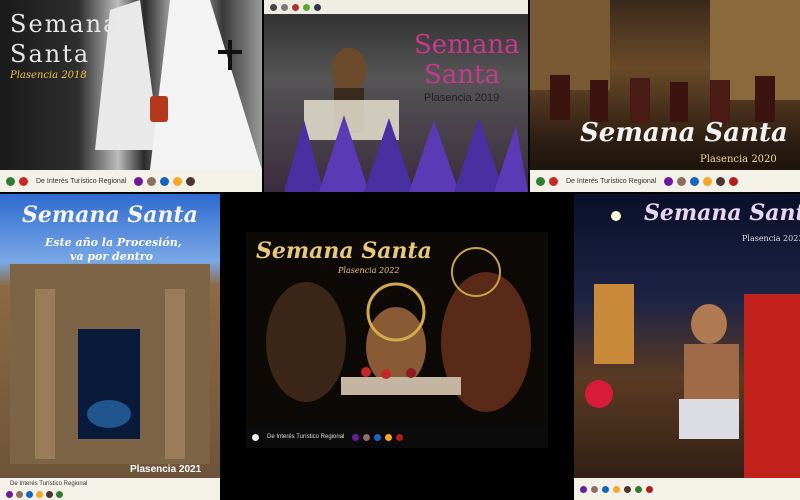 Image resolution: width=800 pixels, height=500 pixels. Describe the element at coordinates (48, 75) in the screenshot. I see `poster-subtitle: Plasencia 2018` at that location.